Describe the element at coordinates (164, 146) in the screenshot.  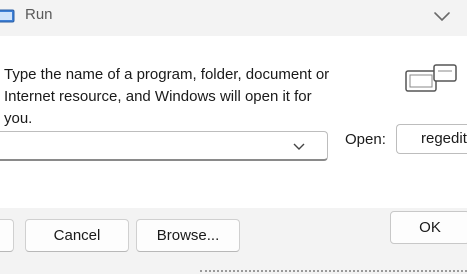
I see `open-combobox` at that location.